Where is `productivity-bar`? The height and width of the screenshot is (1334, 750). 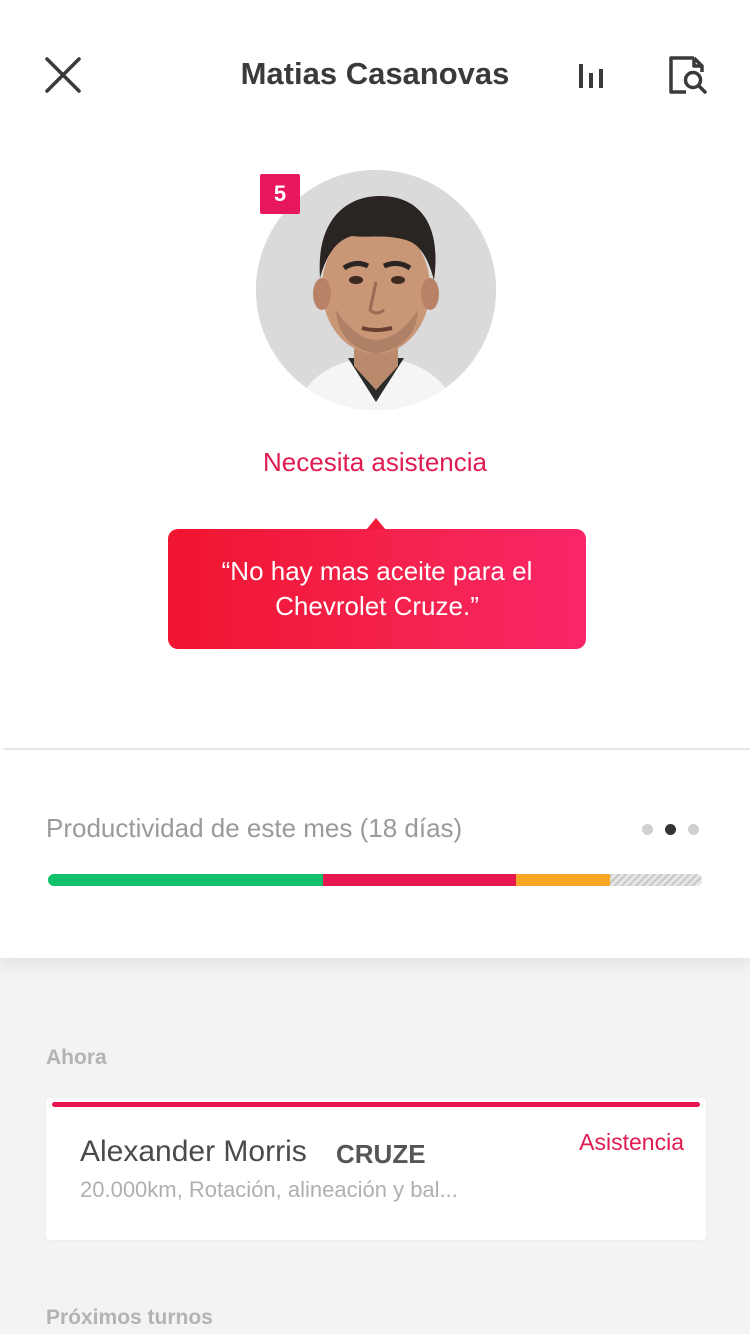 productivity-bar is located at coordinates (375, 880).